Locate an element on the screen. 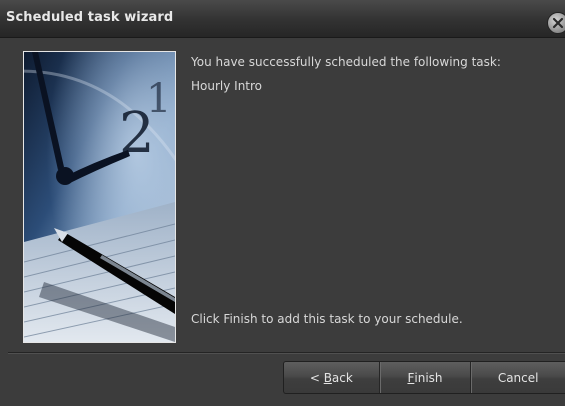 The height and width of the screenshot is (406, 565). button-group: < Back Finish Cancel is located at coordinates (424, 377).